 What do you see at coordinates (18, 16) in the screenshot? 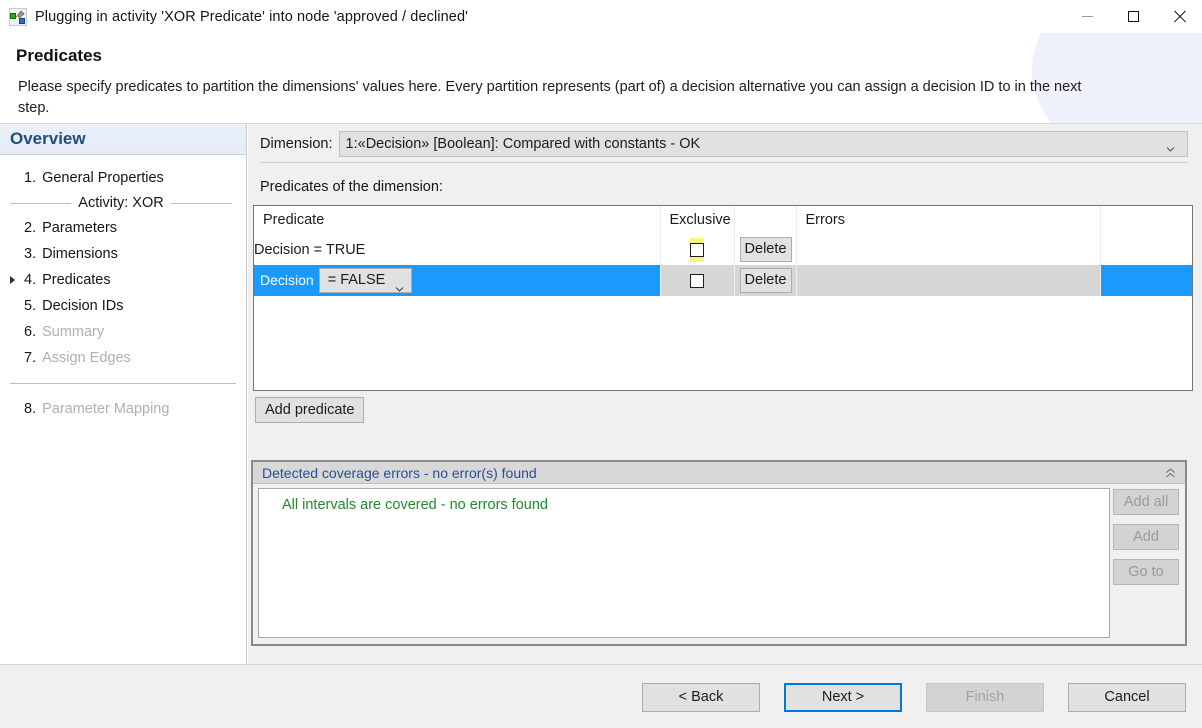
I see `plug-activity-icon` at bounding box center [18, 16].